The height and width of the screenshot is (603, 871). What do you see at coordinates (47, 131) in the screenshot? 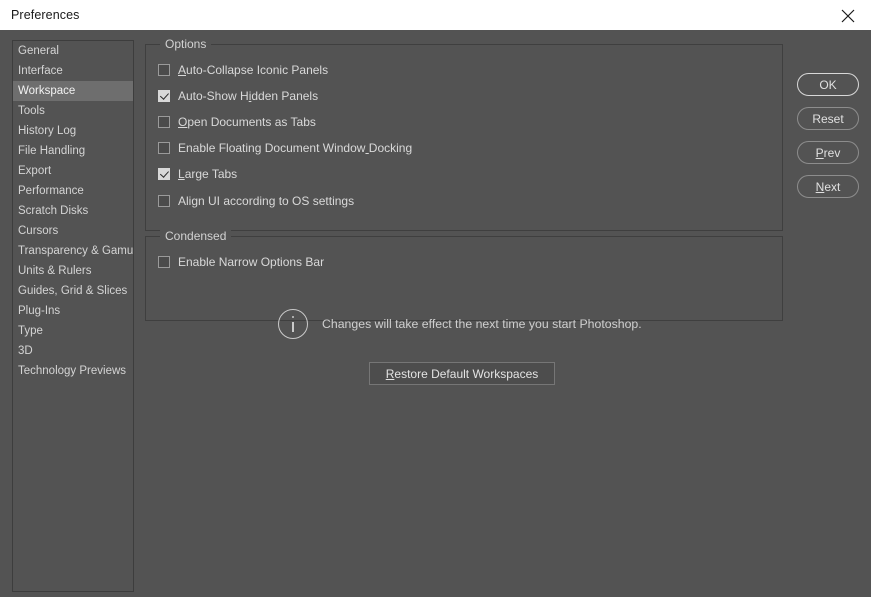
I see `sidebar-item-label: History Log` at bounding box center [47, 131].